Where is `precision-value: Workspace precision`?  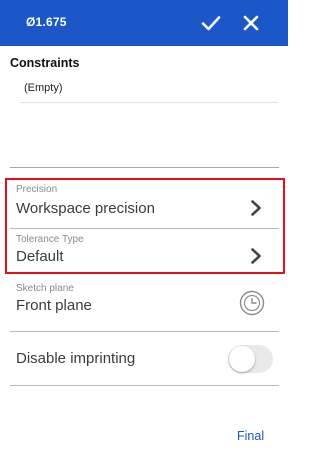
precision-value: Workspace precision is located at coordinates (85, 208).